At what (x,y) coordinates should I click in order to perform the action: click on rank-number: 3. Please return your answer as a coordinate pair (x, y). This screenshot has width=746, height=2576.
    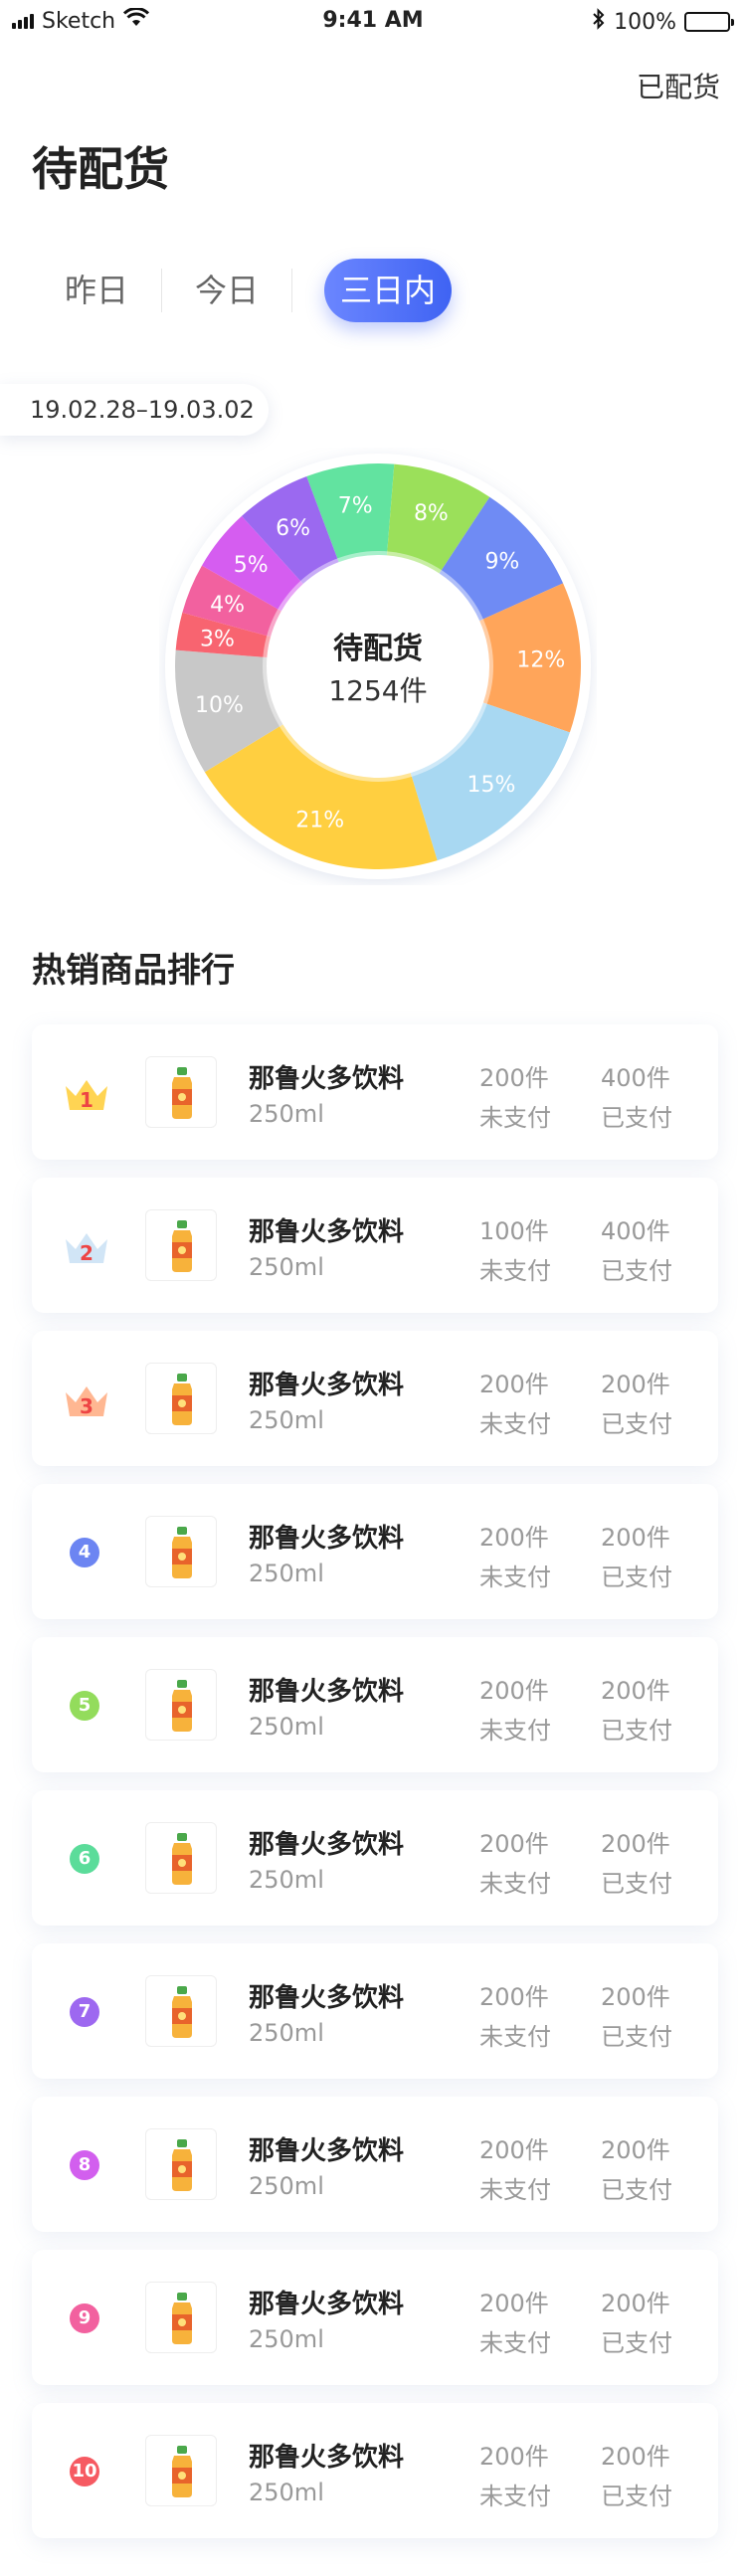
    Looking at the image, I should click on (86, 1406).